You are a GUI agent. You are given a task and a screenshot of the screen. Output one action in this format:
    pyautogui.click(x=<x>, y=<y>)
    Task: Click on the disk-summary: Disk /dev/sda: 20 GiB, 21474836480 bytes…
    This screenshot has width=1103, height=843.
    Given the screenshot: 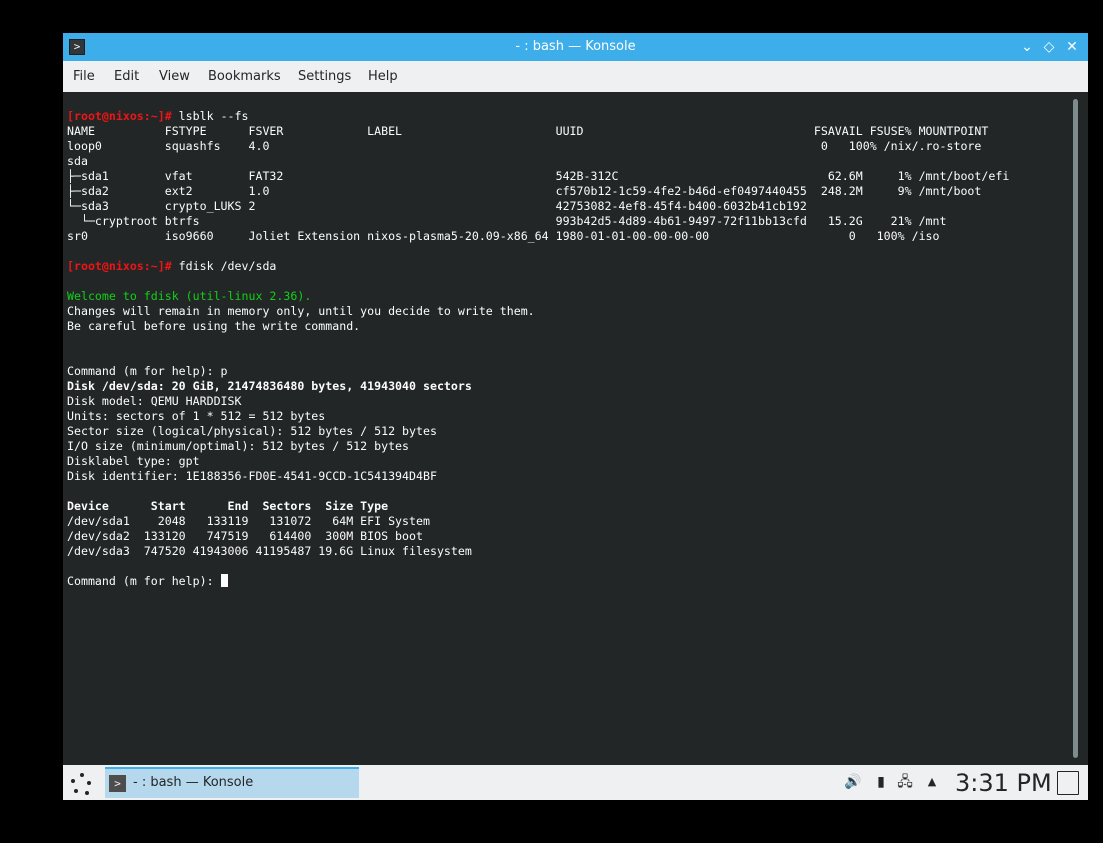 What is the action you would take?
    pyautogui.click(x=269, y=386)
    